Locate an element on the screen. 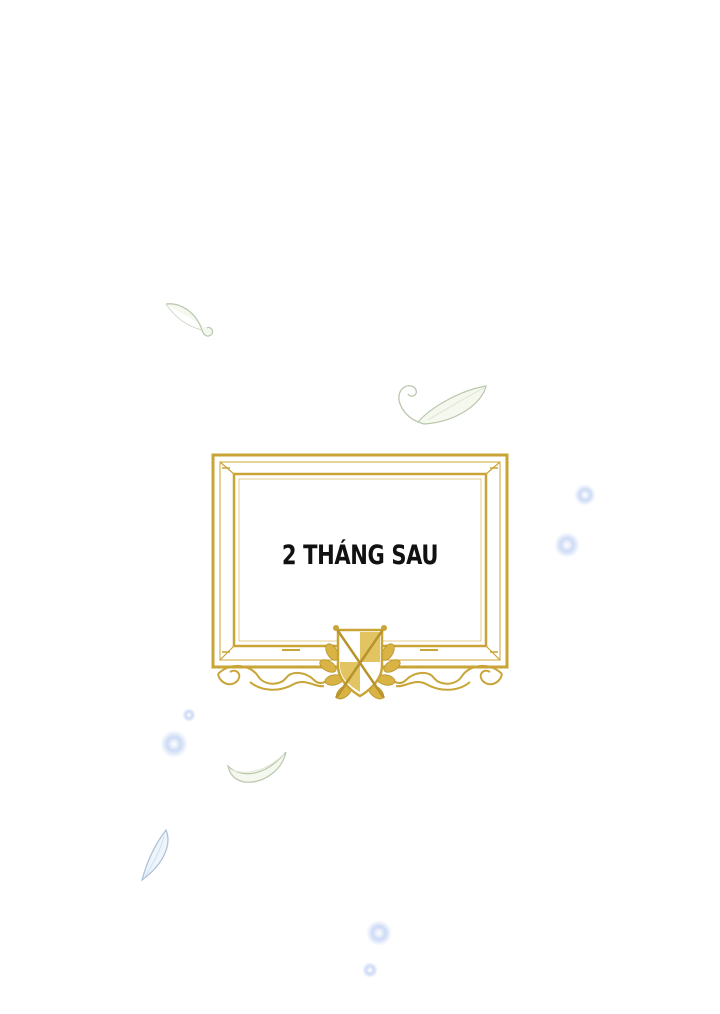 The image size is (720, 1014). petal-top-right is located at coordinates (442, 405).